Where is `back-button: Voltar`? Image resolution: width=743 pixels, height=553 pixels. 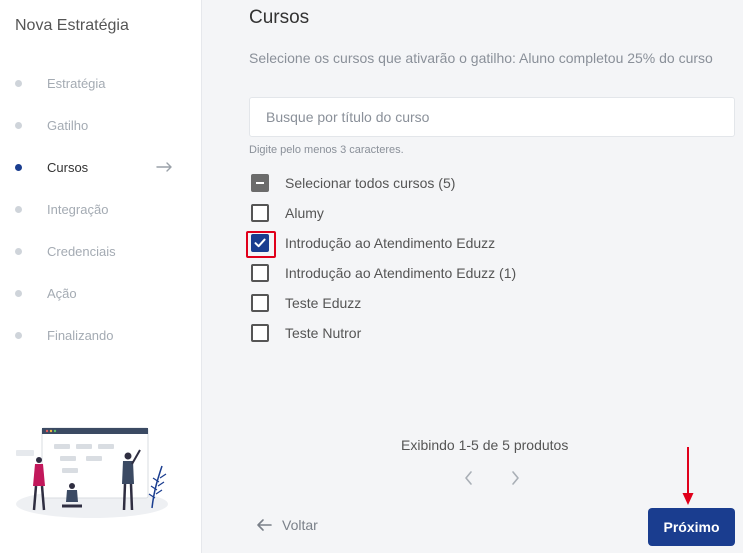
back-button: Voltar is located at coordinates (286, 525).